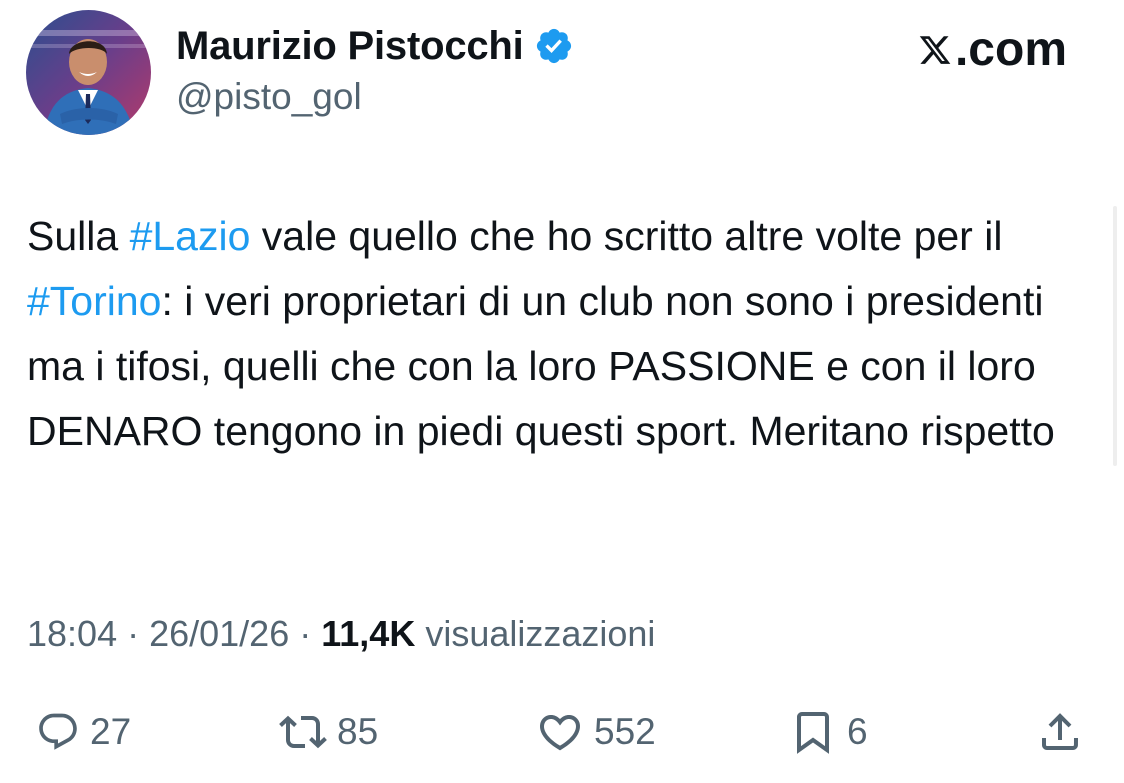  Describe the element at coordinates (88, 72) in the screenshot. I see `avatar` at that location.